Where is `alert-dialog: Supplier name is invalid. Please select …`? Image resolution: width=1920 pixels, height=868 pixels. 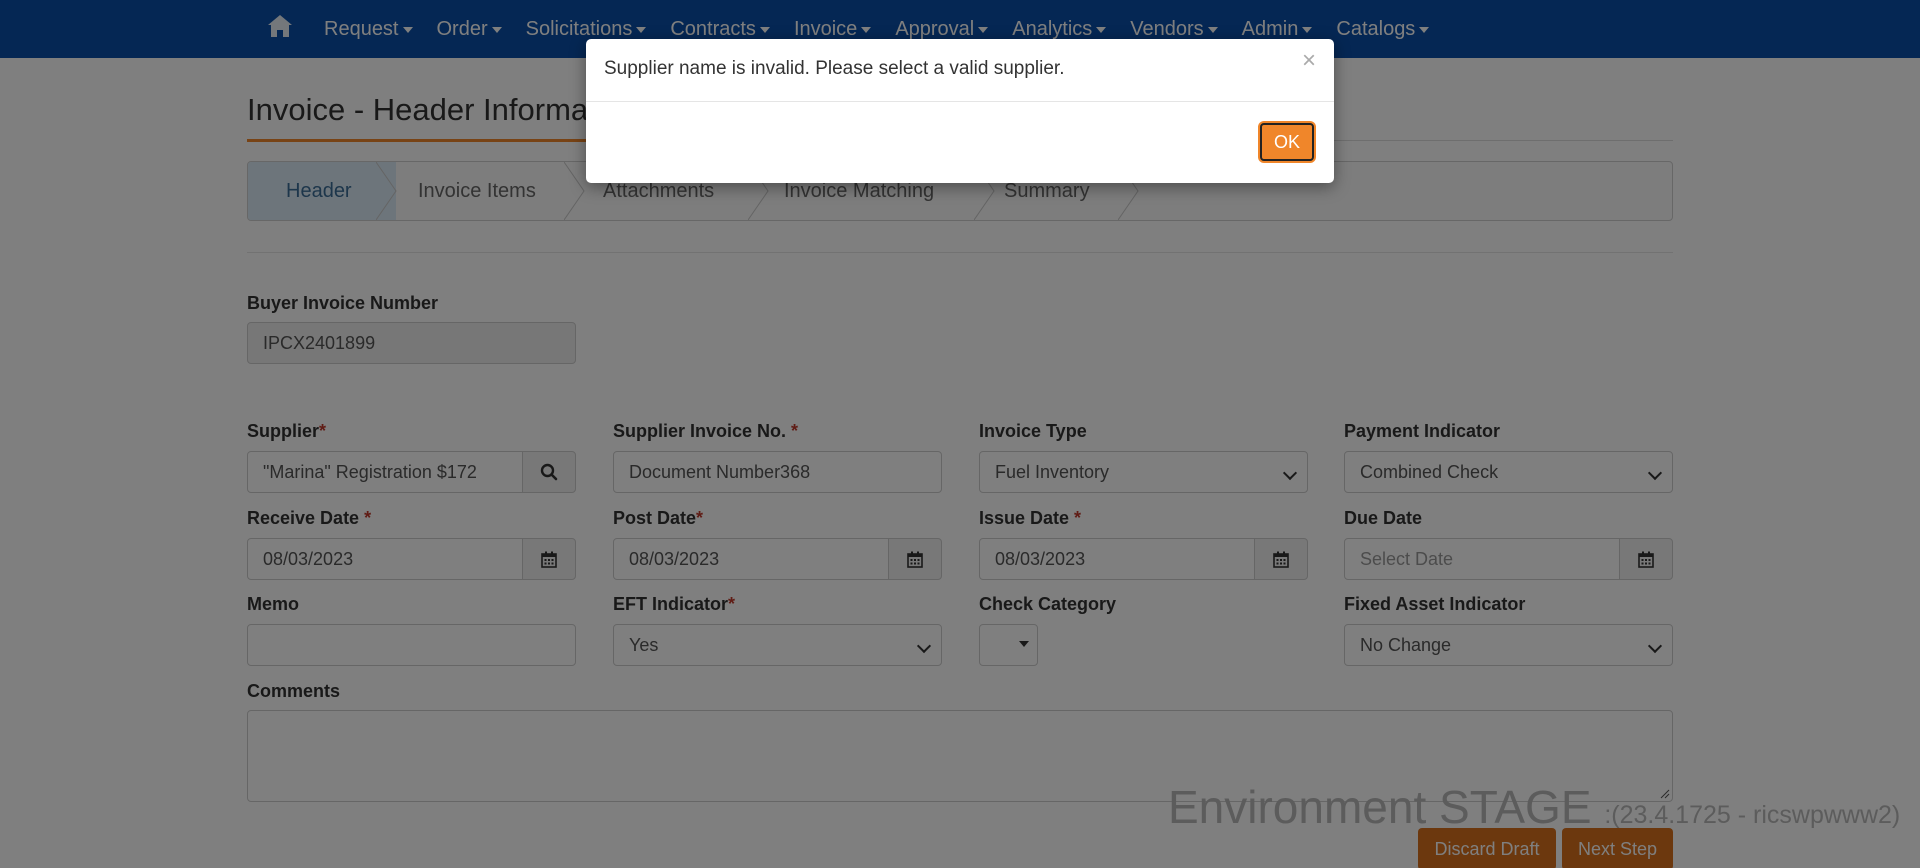 alert-dialog: Supplier name is invalid. Please select … is located at coordinates (960, 111).